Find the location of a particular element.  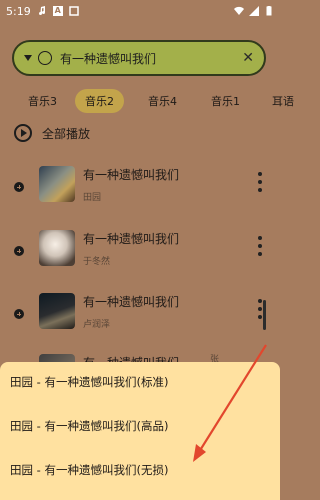

tab-music2: 音乐2 is located at coordinates (99, 101).